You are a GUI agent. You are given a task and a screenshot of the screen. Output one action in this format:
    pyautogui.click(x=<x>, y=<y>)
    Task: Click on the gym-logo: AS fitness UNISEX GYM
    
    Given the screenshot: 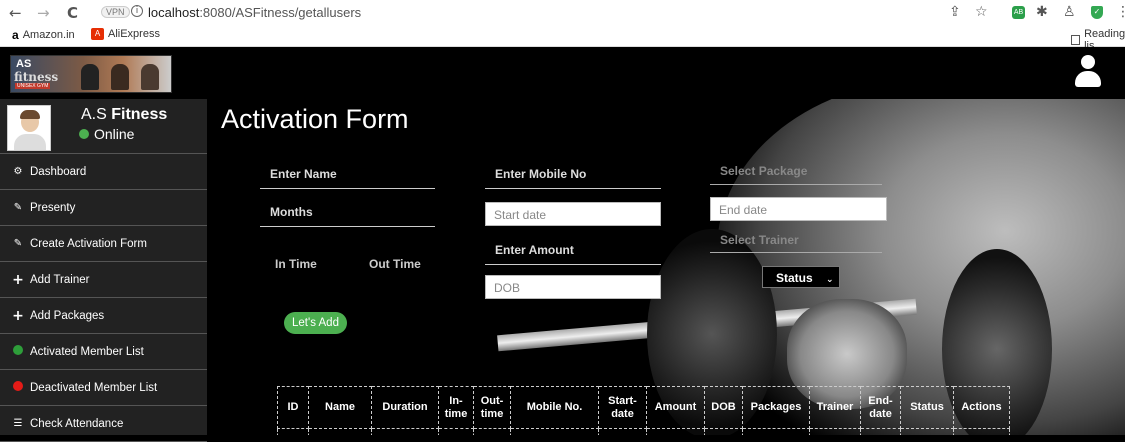 What is the action you would take?
    pyautogui.click(x=91, y=74)
    